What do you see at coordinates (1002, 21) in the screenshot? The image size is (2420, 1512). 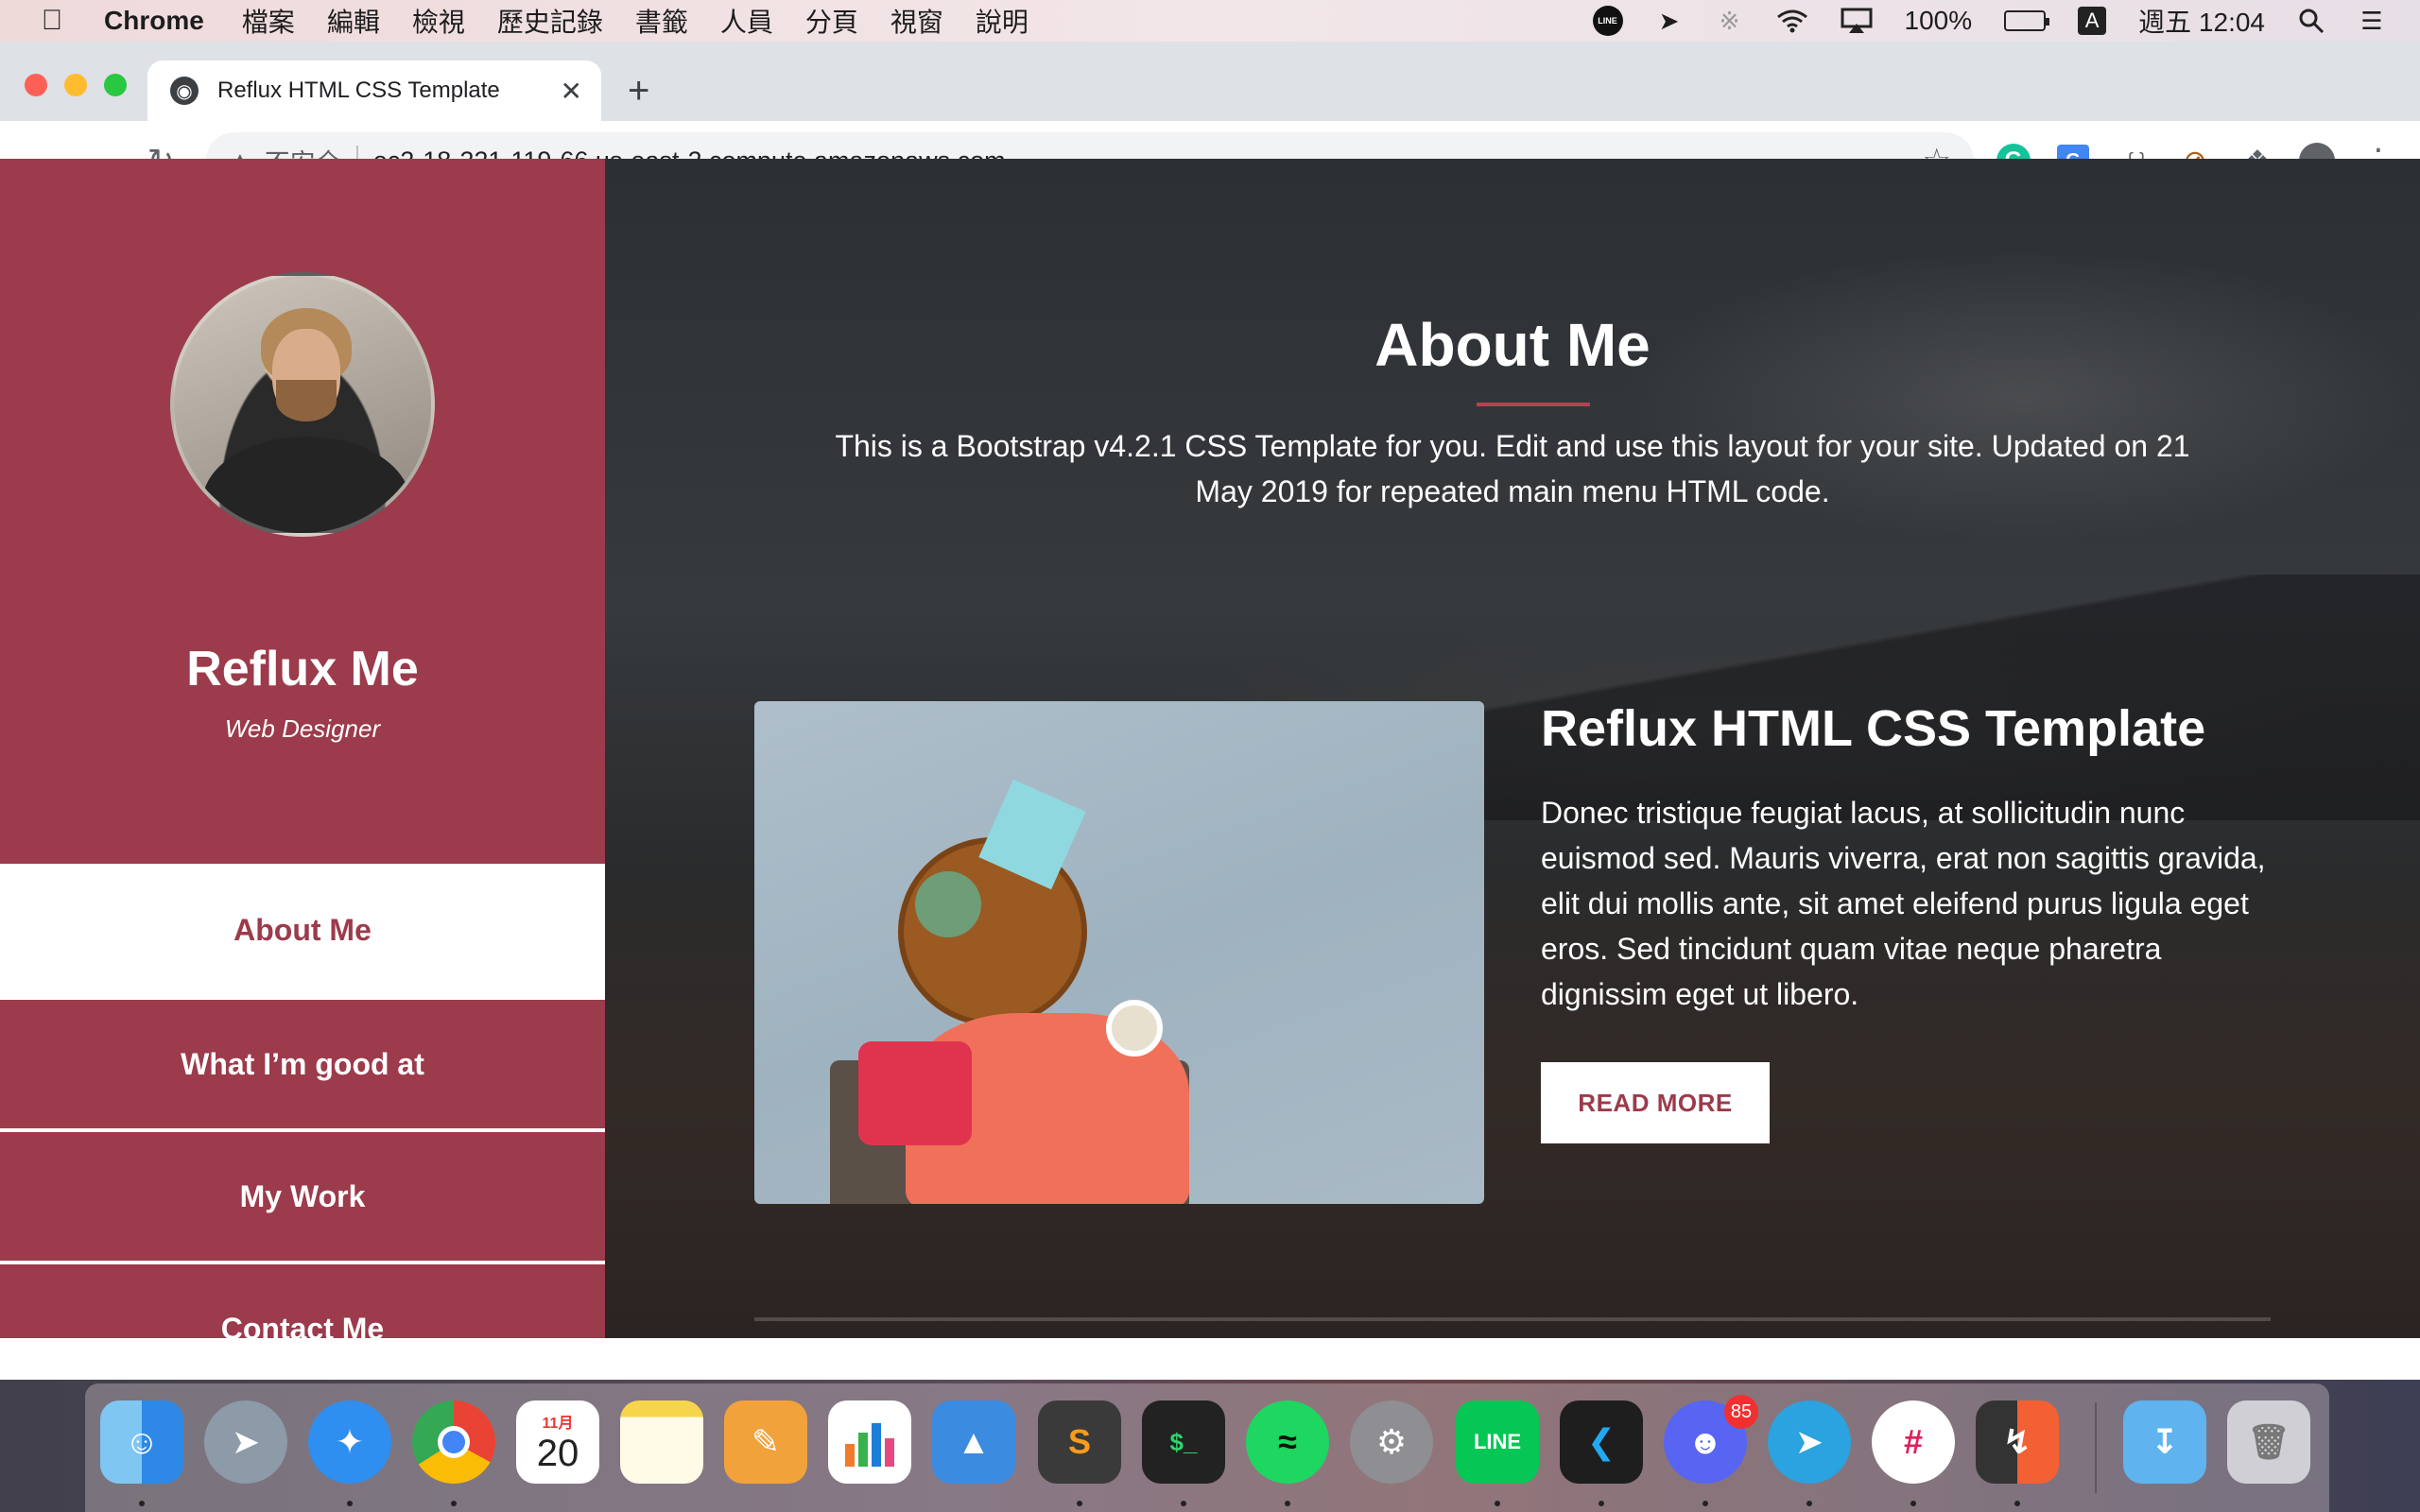 I see `menu-help: 說明` at bounding box center [1002, 21].